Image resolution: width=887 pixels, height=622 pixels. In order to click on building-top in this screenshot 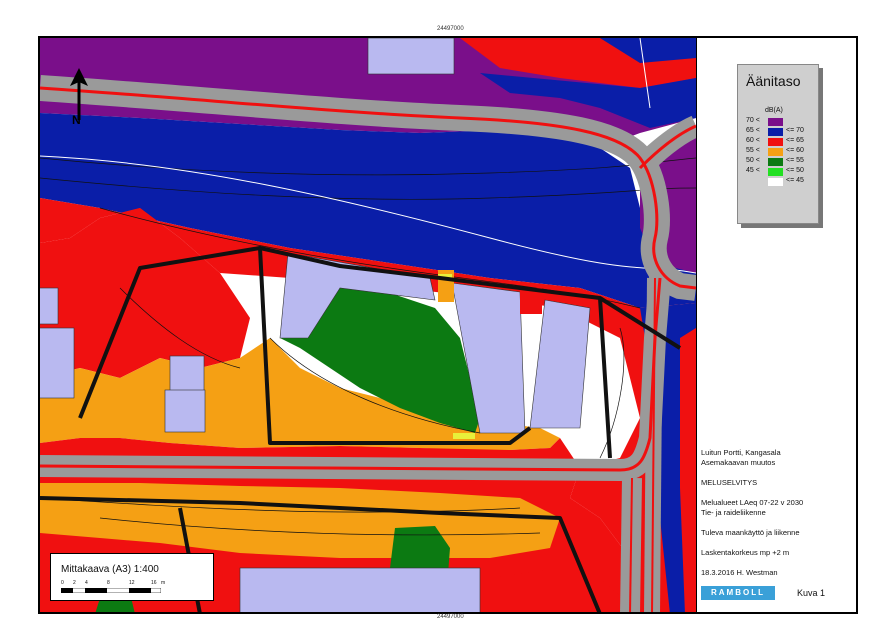, I will do `click(411, 56)`.